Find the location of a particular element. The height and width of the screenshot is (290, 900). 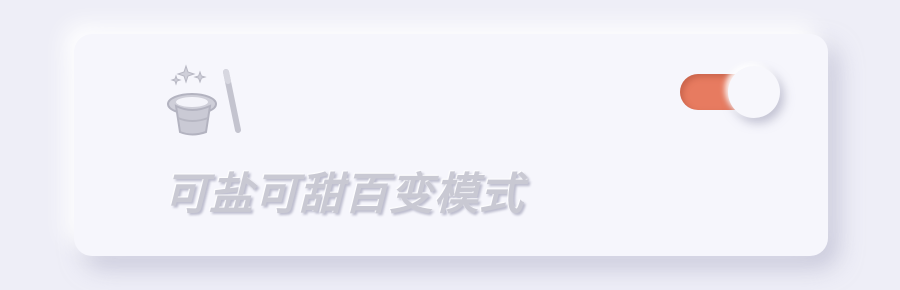

magic-hat-icon is located at coordinates (204, 100).